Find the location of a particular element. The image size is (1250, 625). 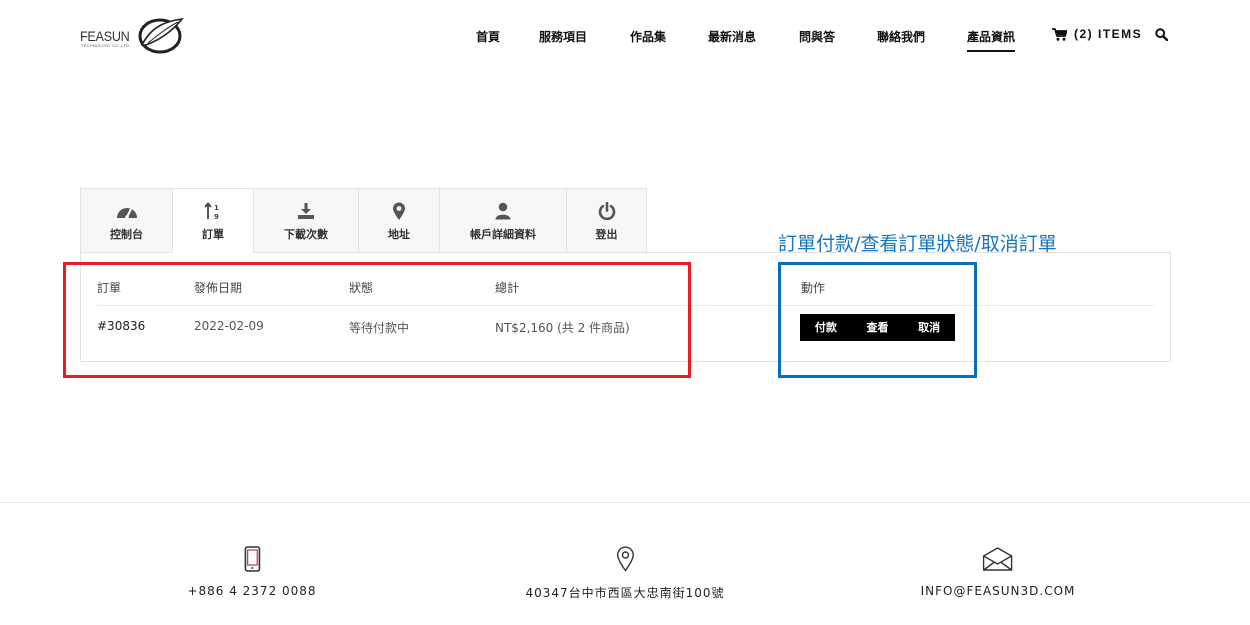

power-icon is located at coordinates (606, 211).